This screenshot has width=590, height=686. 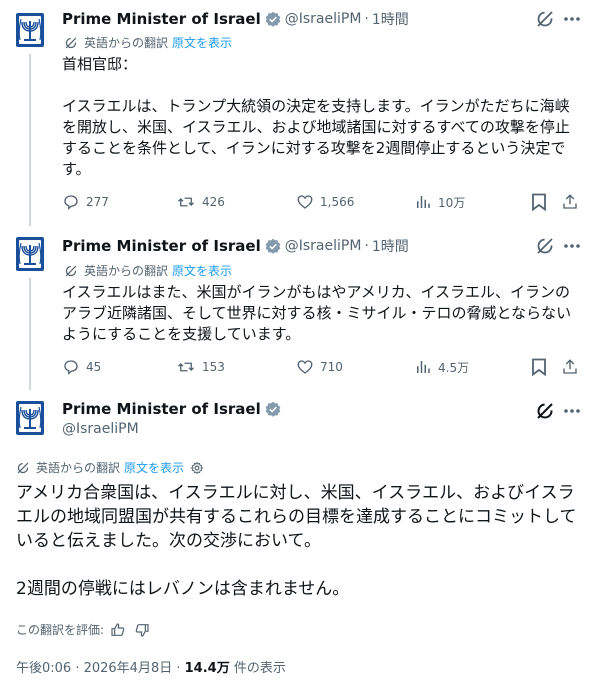 What do you see at coordinates (142, 630) in the screenshot?
I see `thumbs-down-icon` at bounding box center [142, 630].